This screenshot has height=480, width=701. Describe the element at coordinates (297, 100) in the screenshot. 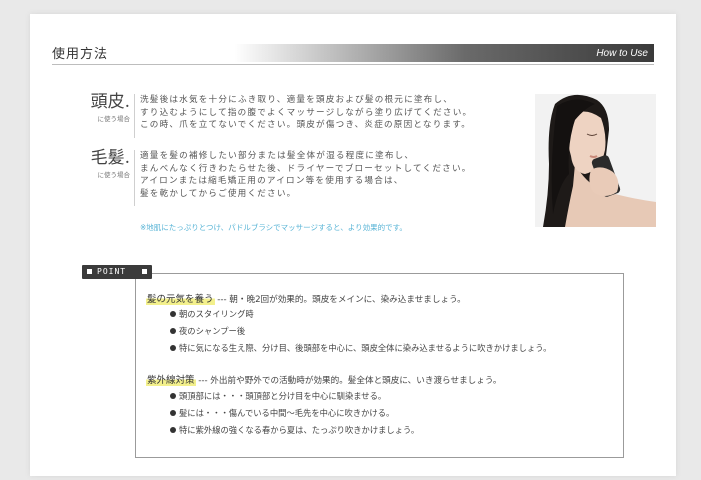

I see `scalp-line: 洗髪後は水気を十分にふき取り、適量を頭皮および髪の根元に塗布し、` at that location.